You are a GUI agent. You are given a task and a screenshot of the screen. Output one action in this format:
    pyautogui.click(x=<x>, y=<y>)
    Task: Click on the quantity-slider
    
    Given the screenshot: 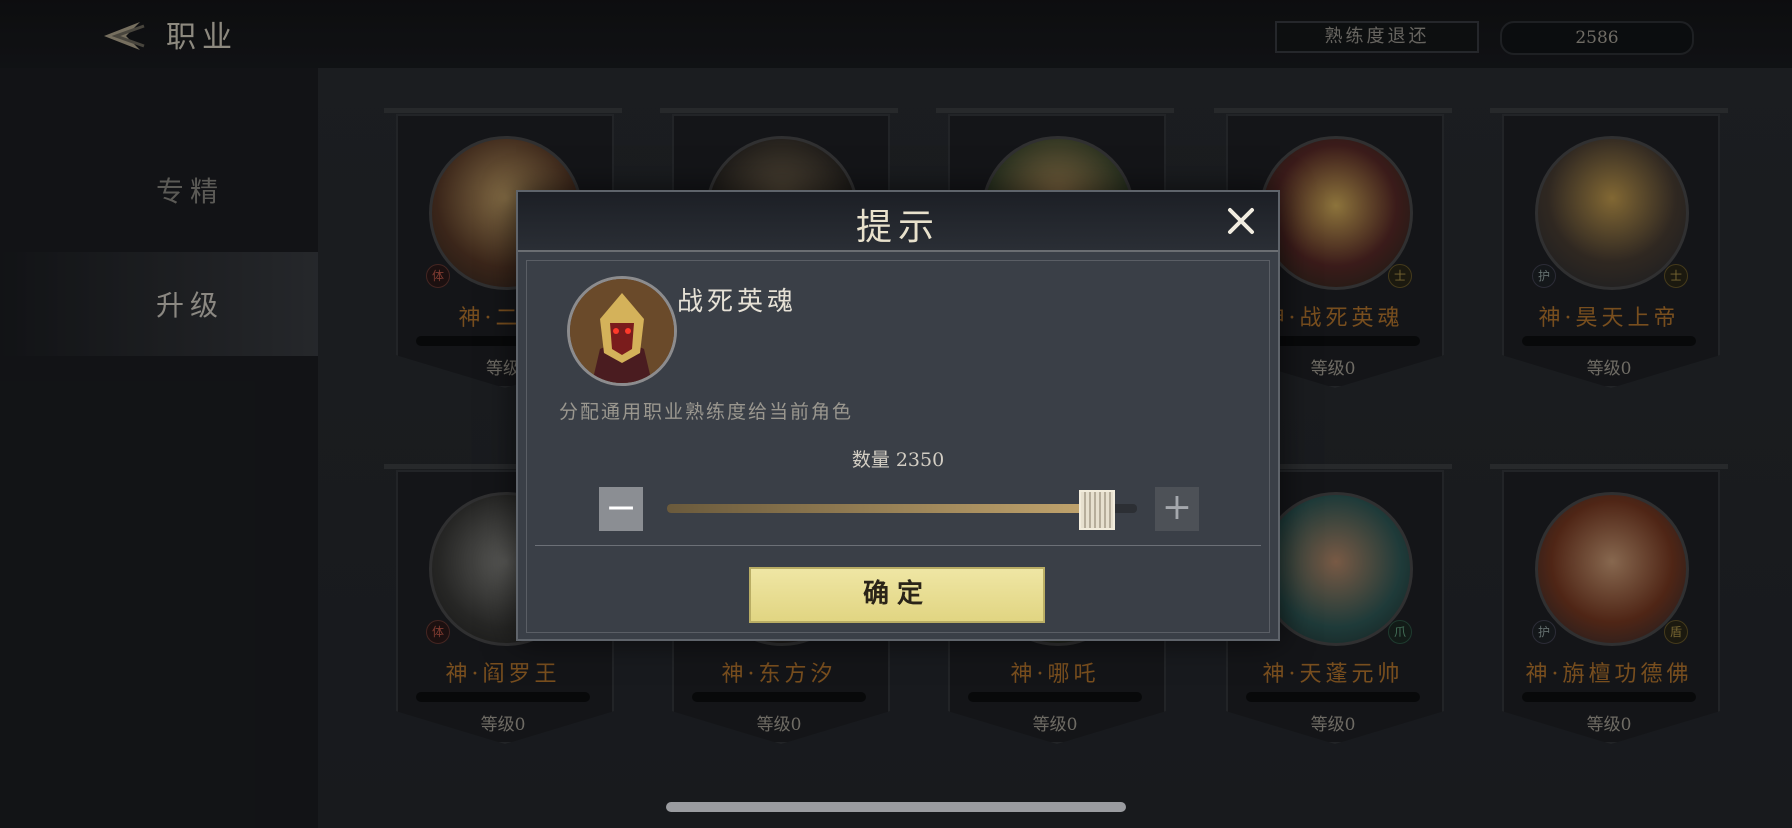 What is the action you would take?
    pyautogui.click(x=902, y=510)
    